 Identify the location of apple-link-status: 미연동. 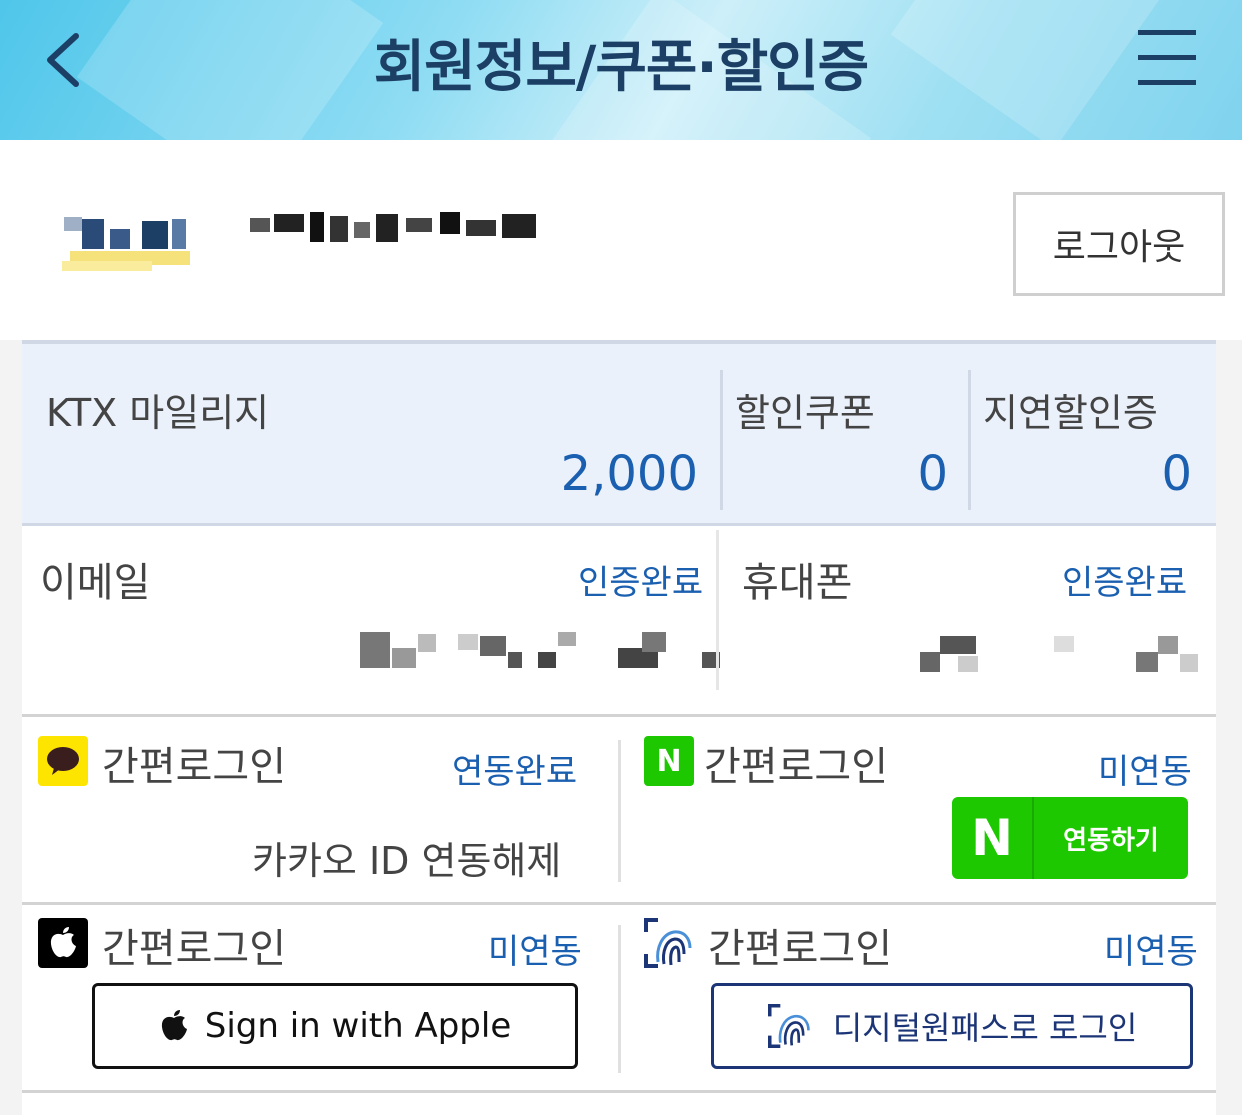
(535, 952).